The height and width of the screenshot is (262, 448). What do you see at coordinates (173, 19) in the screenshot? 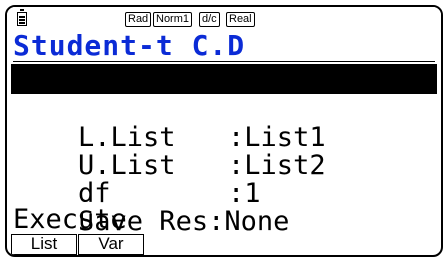
I see `display-mode-indicator: Norm1` at bounding box center [173, 19].